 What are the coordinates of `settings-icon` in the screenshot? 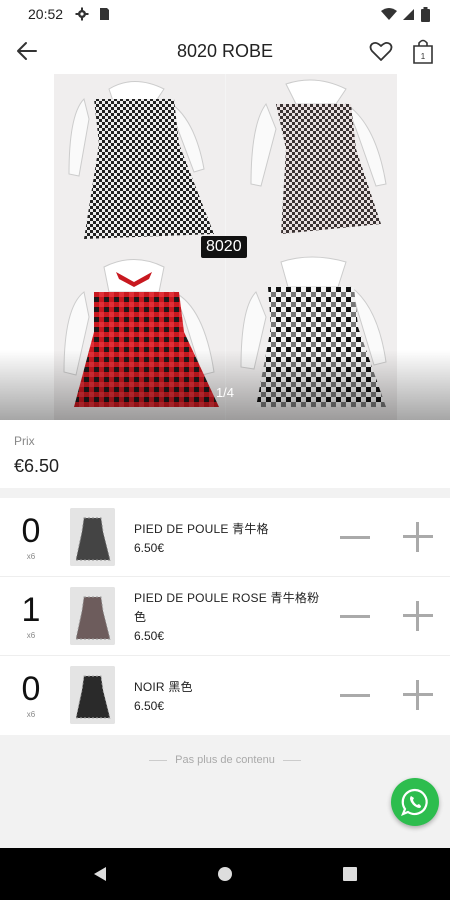 It's located at (82, 14).